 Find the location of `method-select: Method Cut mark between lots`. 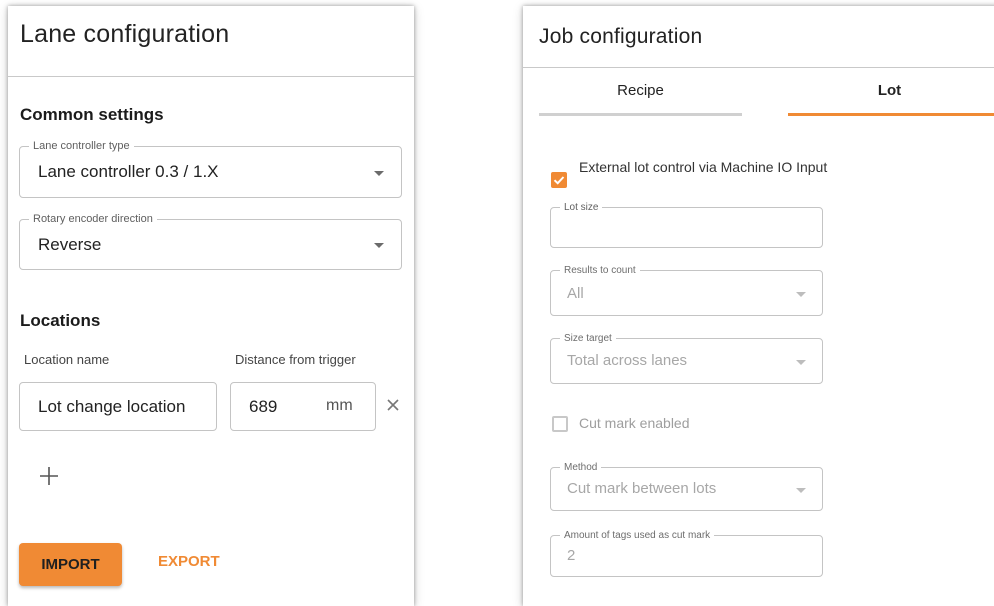

method-select: Method Cut mark between lots is located at coordinates (686, 486).